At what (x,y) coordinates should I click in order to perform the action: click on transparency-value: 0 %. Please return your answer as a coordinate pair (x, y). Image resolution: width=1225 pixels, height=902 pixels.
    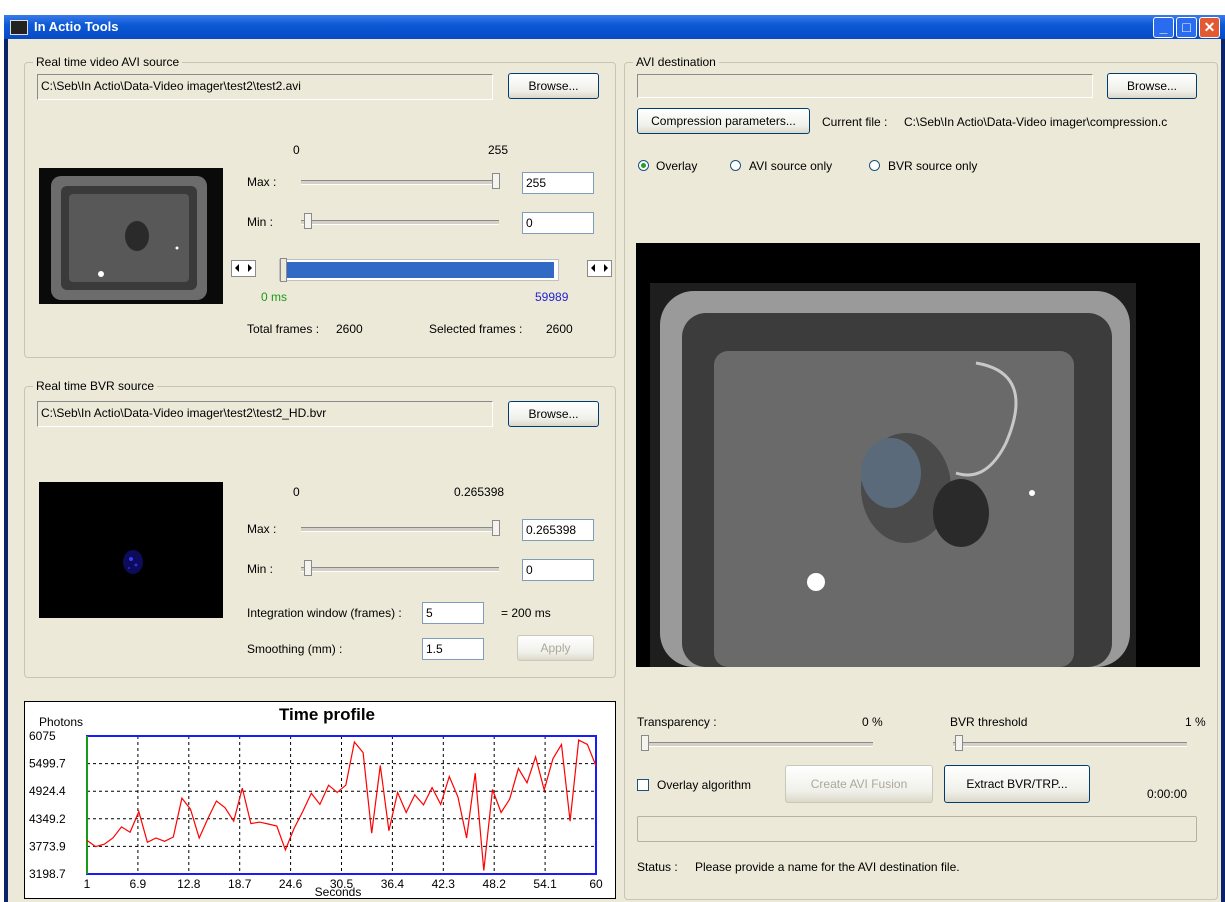
    Looking at the image, I should click on (872, 722).